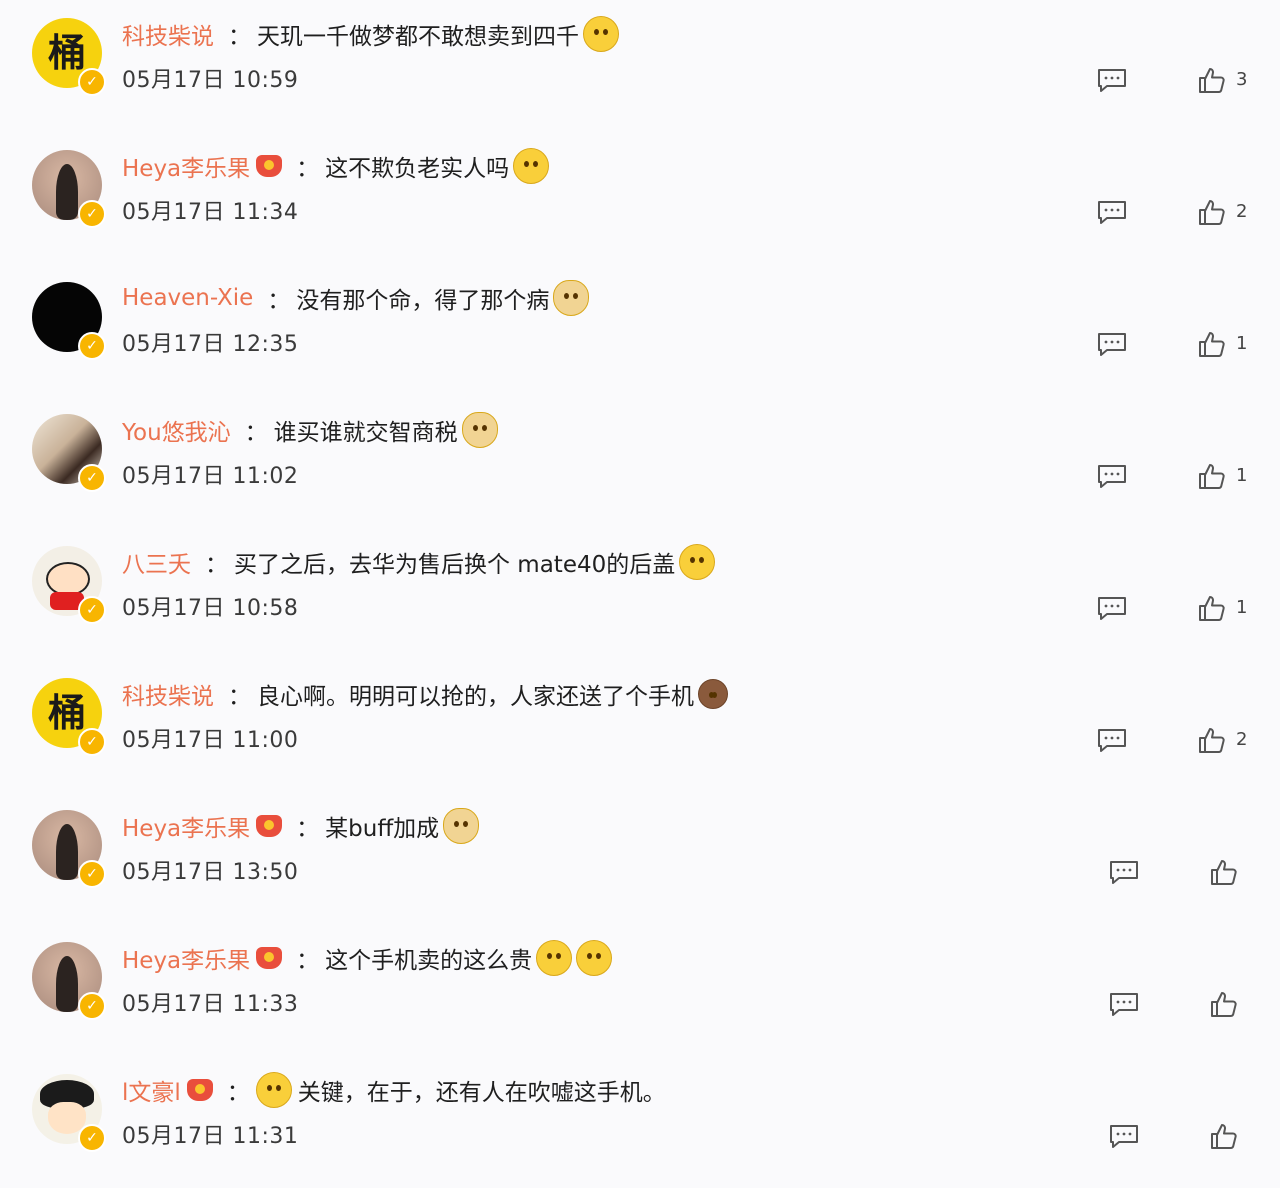 Image resolution: width=1280 pixels, height=1188 pixels. I want to click on comment-timestamp: 05月17日 12:35, so click(210, 344).